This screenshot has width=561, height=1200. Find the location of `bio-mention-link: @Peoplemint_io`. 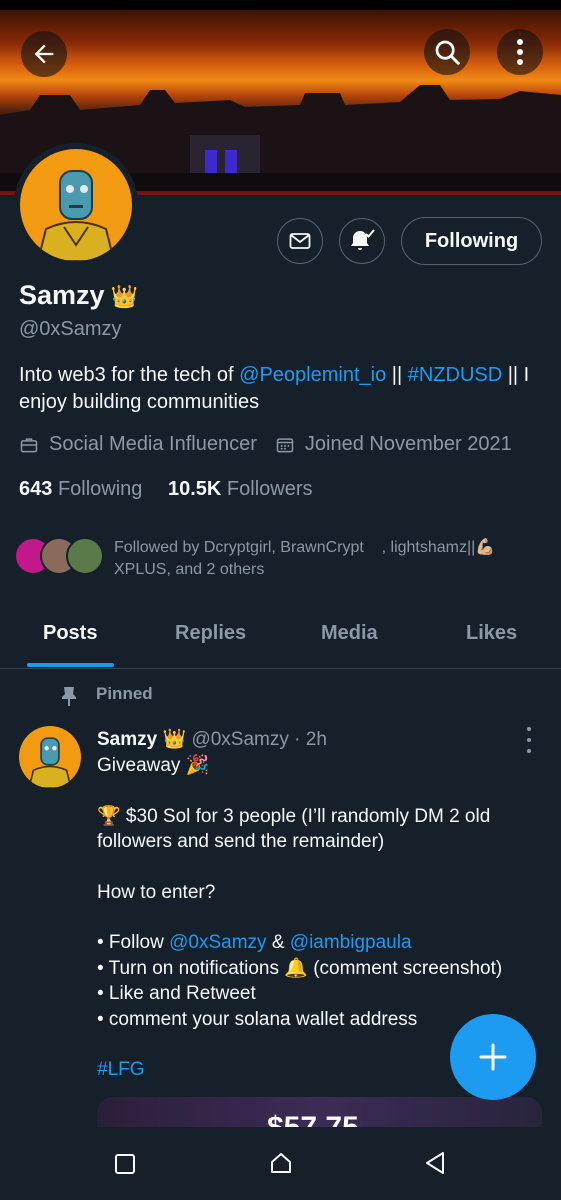

bio-mention-link: @Peoplemint_io is located at coordinates (312, 375).